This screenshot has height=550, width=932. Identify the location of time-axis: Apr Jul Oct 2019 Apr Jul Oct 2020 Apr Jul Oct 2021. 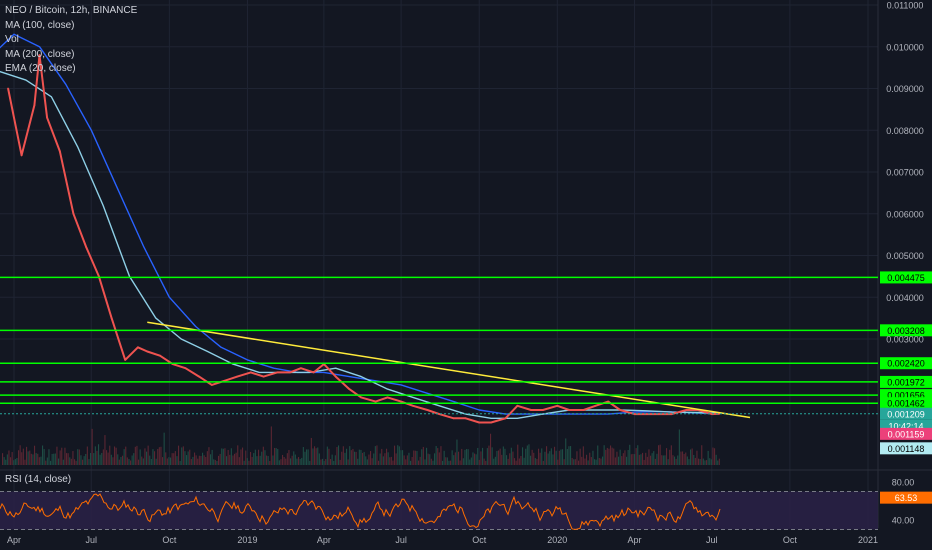
(442, 540).